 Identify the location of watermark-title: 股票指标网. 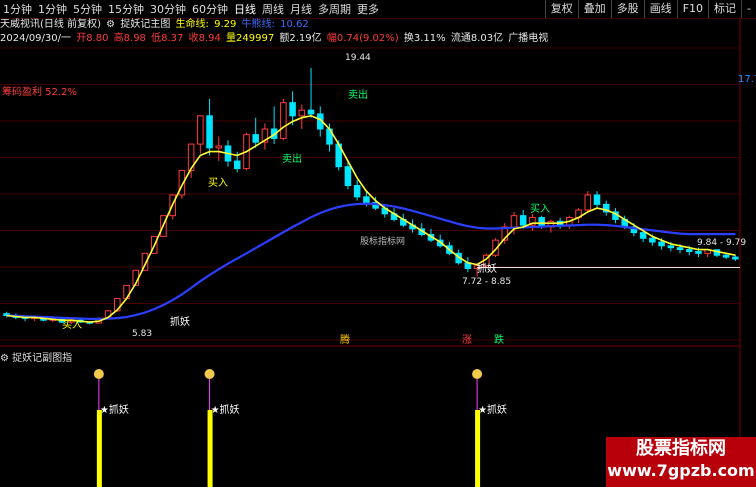
(681, 448).